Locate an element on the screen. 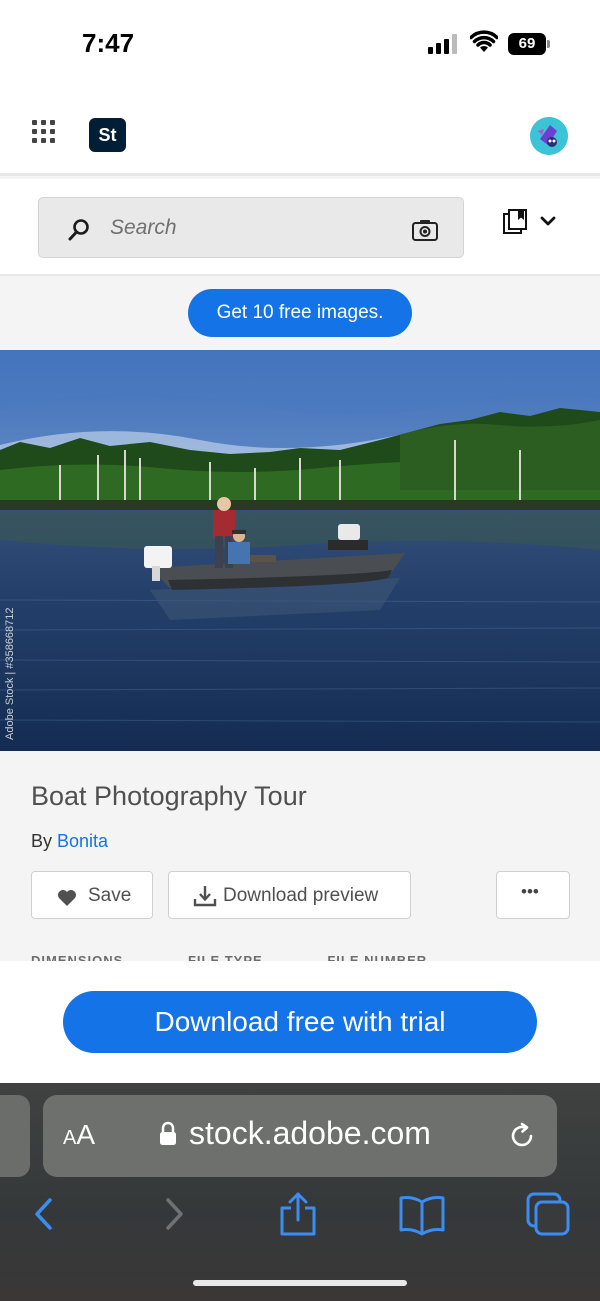  meta-header-file-number: FILE NUMBER is located at coordinates (377, 957).